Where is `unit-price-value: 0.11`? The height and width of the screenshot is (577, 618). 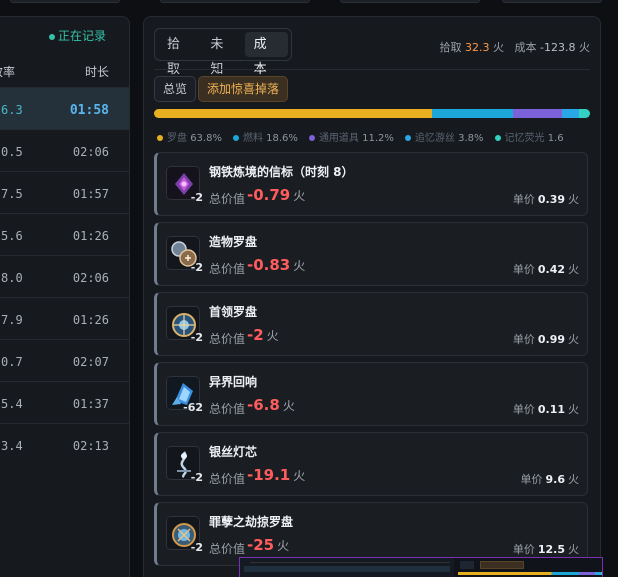 unit-price-value: 0.11 is located at coordinates (551, 409).